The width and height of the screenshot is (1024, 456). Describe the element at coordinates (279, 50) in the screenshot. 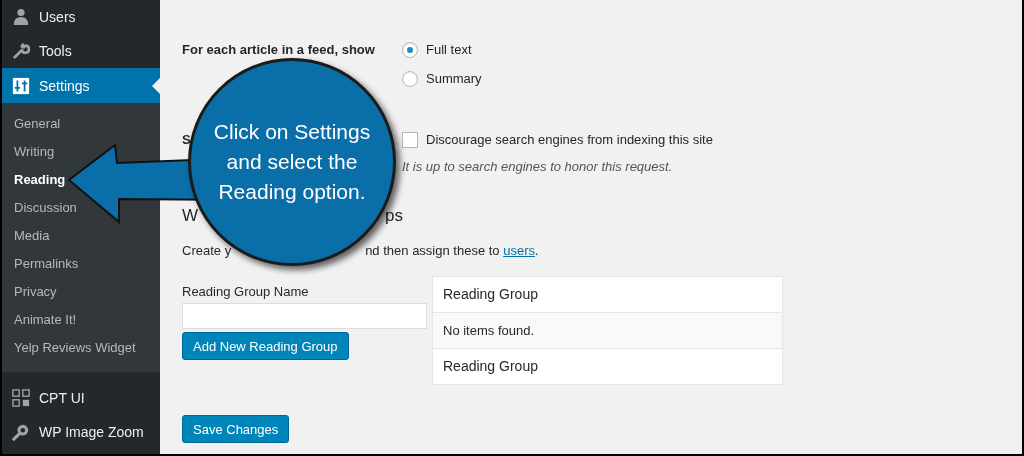

I see `setting-label: For each article in a feed, show` at that location.